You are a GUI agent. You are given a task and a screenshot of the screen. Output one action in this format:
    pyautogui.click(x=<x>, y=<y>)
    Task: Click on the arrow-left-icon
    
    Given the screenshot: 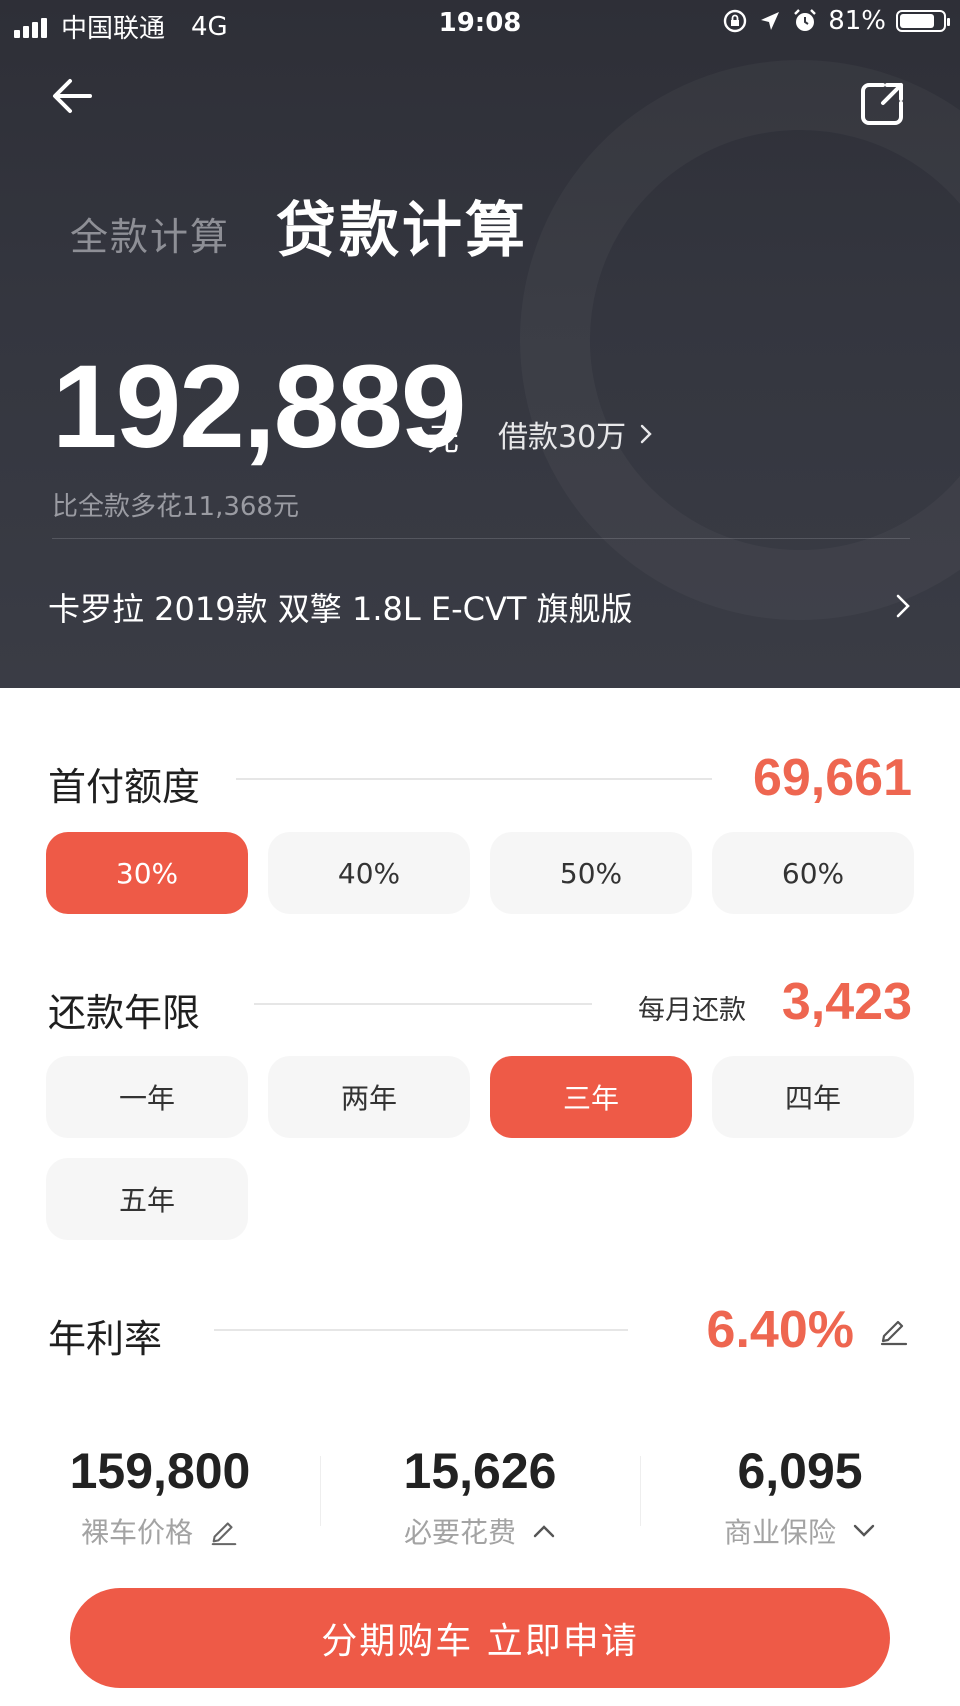 What is the action you would take?
    pyautogui.click(x=72, y=96)
    